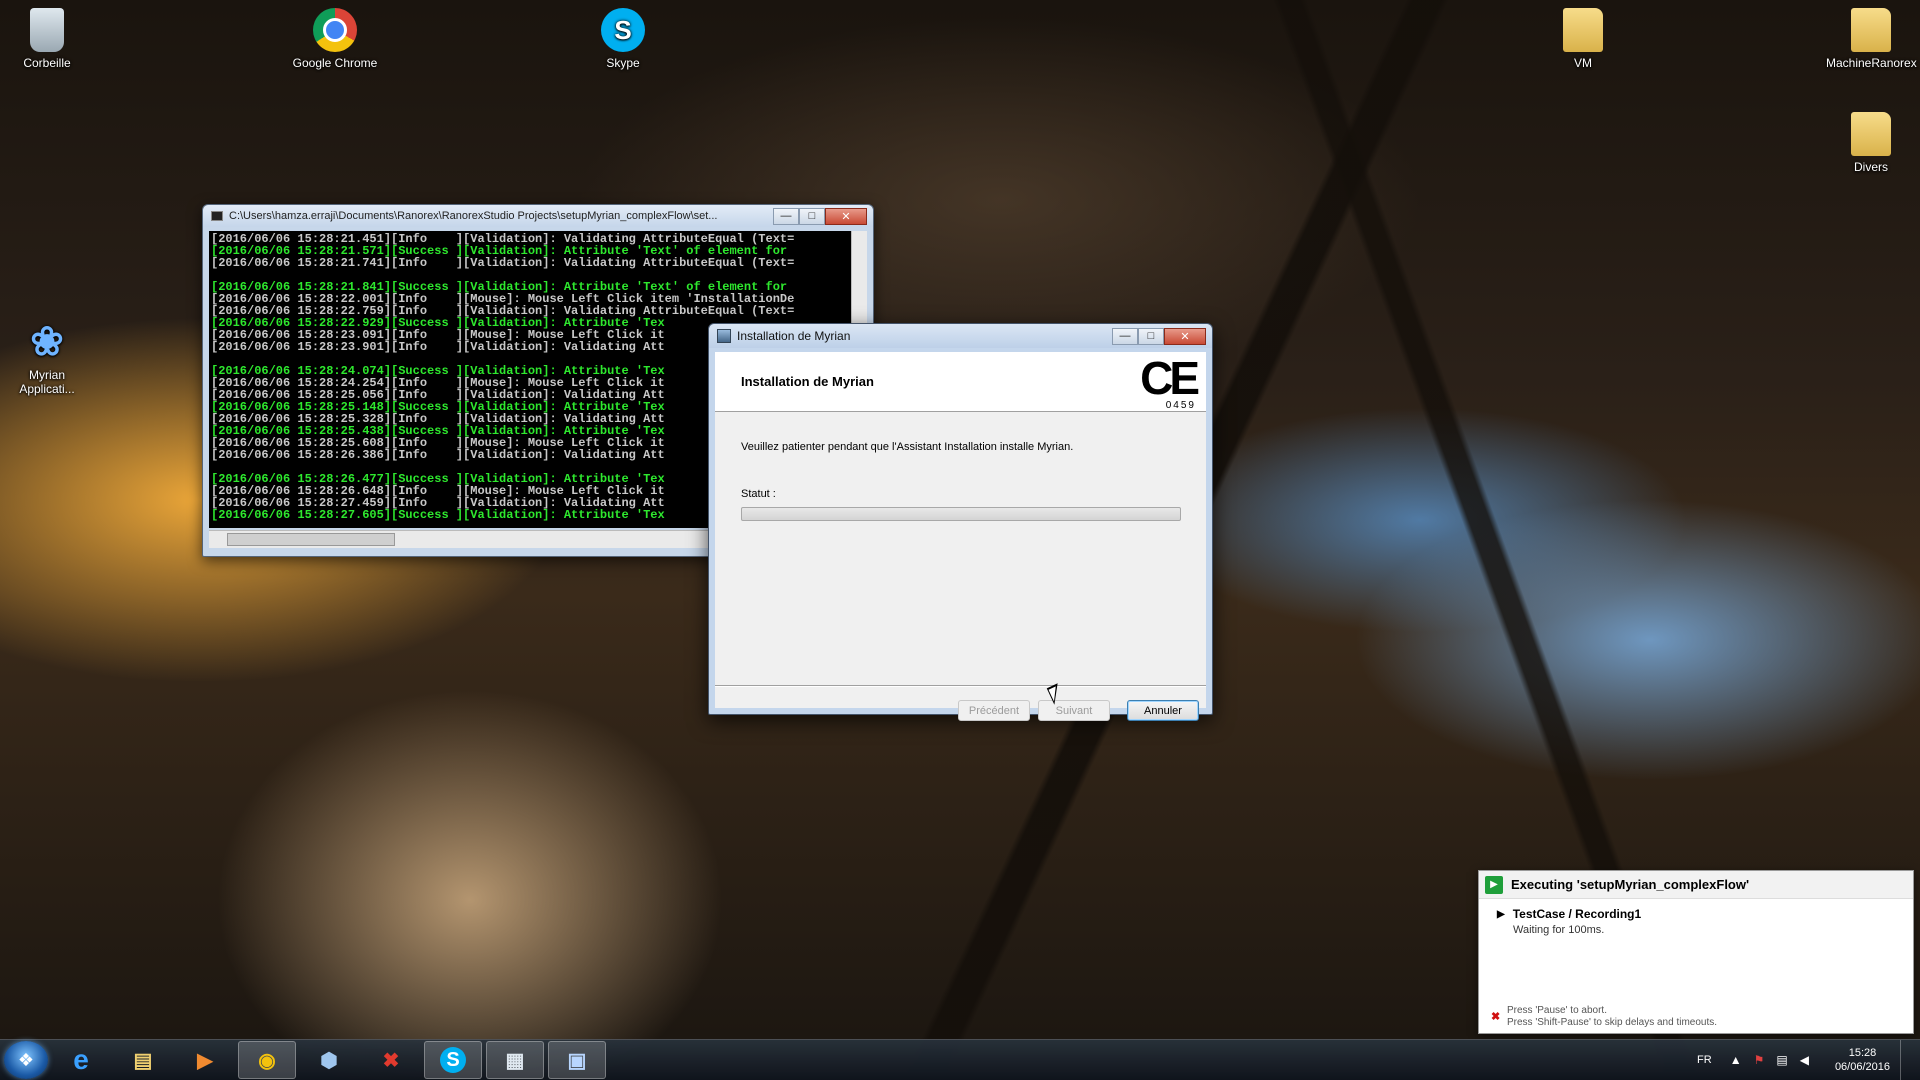  I want to click on taskbar-installer: ▦, so click(515, 1060).